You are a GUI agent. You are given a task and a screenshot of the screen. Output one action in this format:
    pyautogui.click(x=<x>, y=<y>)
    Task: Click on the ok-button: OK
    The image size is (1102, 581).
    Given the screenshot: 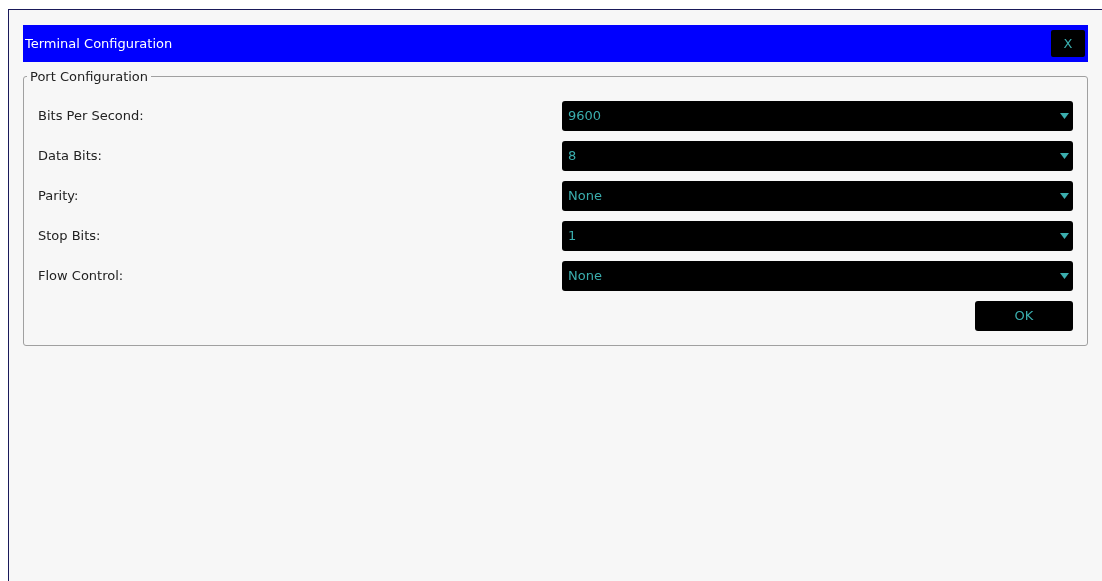 What is the action you would take?
    pyautogui.click(x=1024, y=315)
    